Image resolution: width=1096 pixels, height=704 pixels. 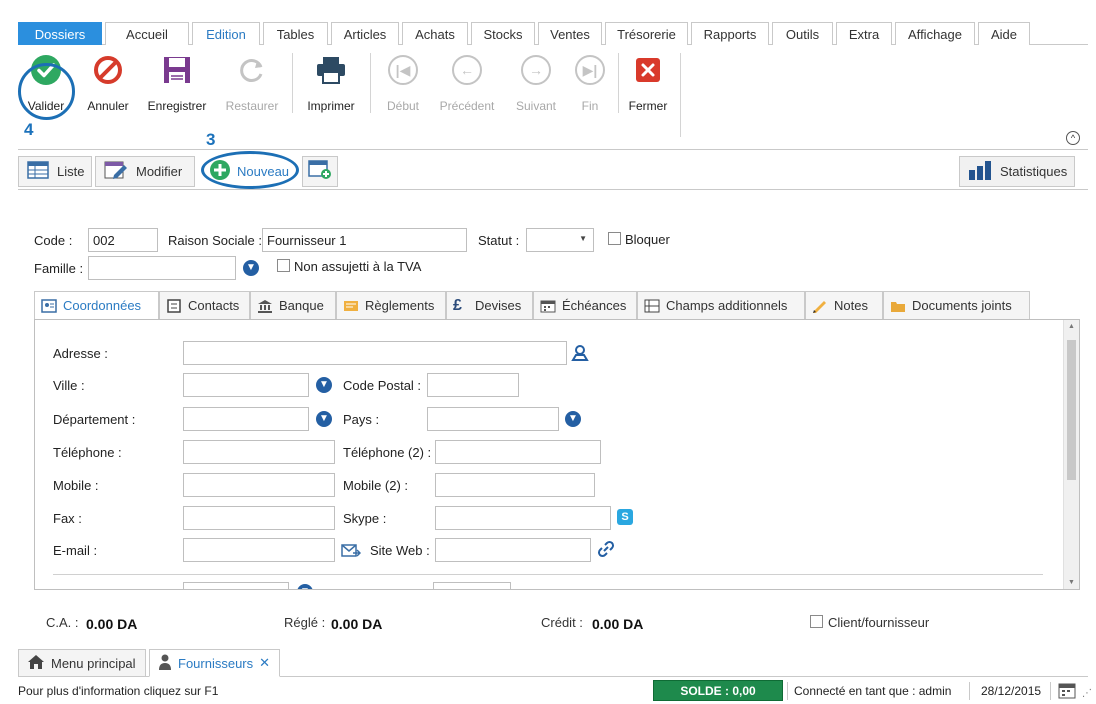 I want to click on departement-input, so click(x=246, y=419).